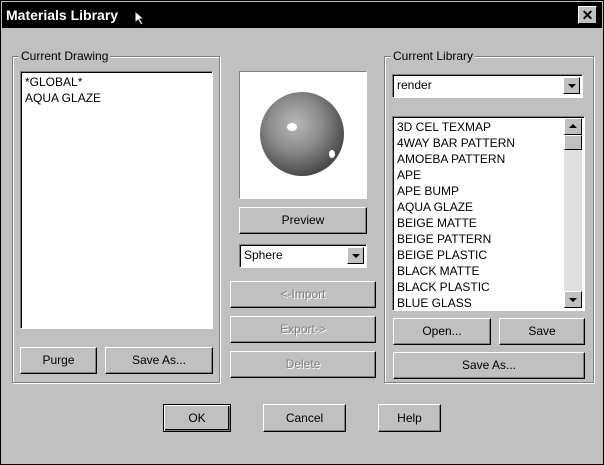  I want to click on ok-label: OK, so click(197, 418).